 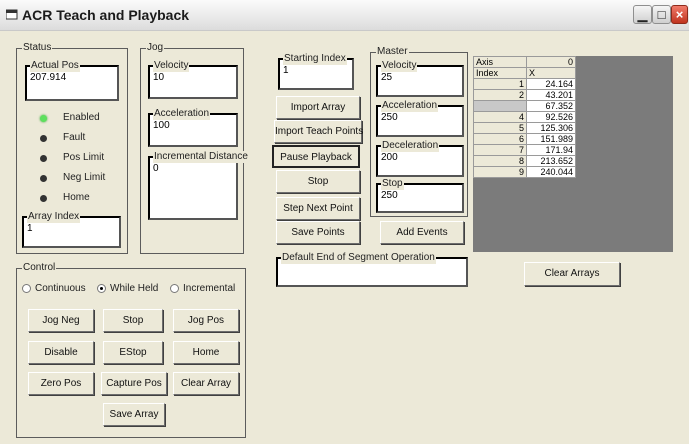 I want to click on table-row: 9 240.044, so click(x=524, y=172).